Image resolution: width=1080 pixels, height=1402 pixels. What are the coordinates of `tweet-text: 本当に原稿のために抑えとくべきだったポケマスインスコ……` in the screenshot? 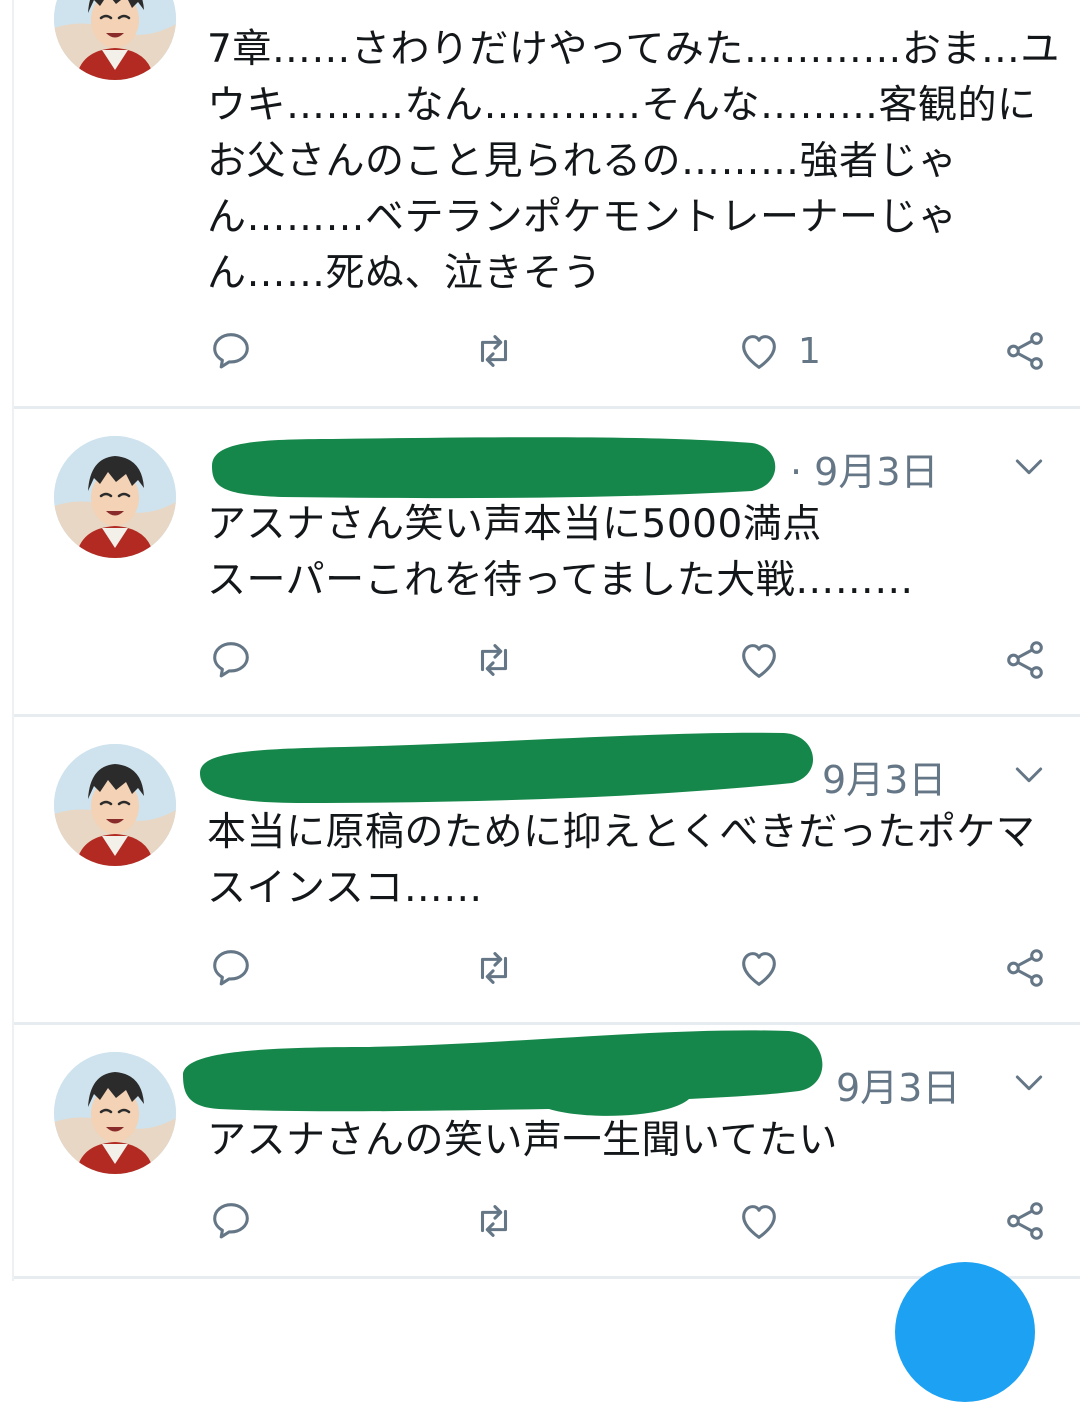 It's located at (621, 860).